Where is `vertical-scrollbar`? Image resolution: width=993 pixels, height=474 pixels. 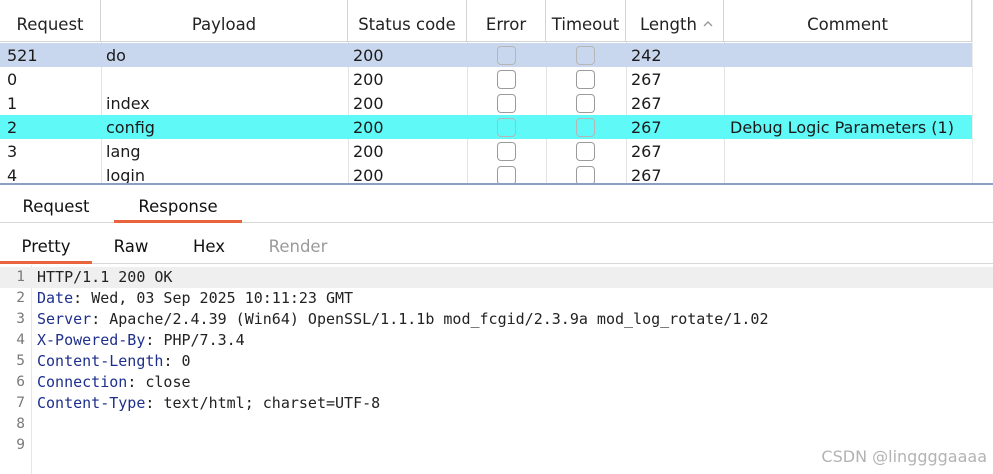 vertical-scrollbar is located at coordinates (982, 91).